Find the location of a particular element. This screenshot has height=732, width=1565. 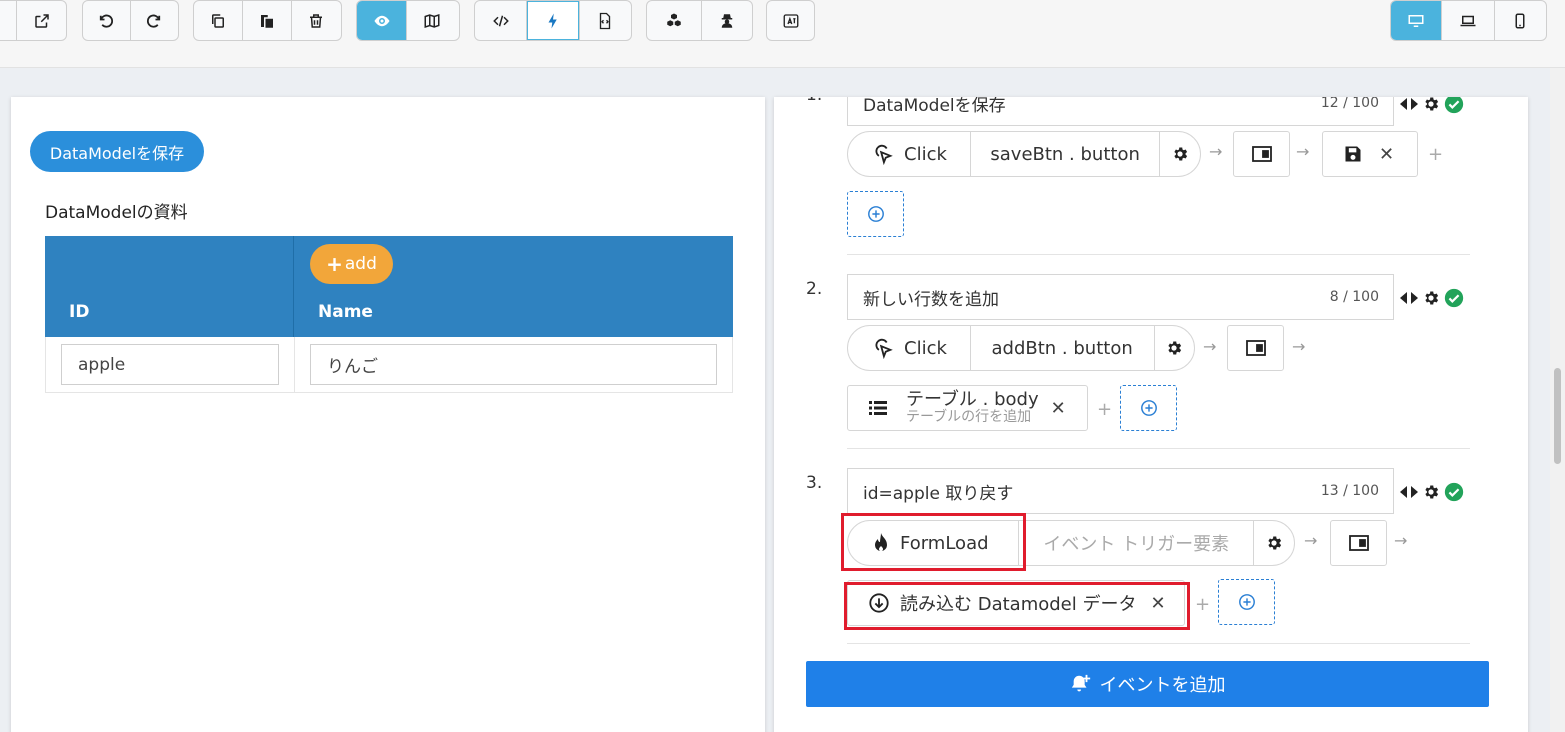

add-event-button: イベントを追加 is located at coordinates (1147, 684).